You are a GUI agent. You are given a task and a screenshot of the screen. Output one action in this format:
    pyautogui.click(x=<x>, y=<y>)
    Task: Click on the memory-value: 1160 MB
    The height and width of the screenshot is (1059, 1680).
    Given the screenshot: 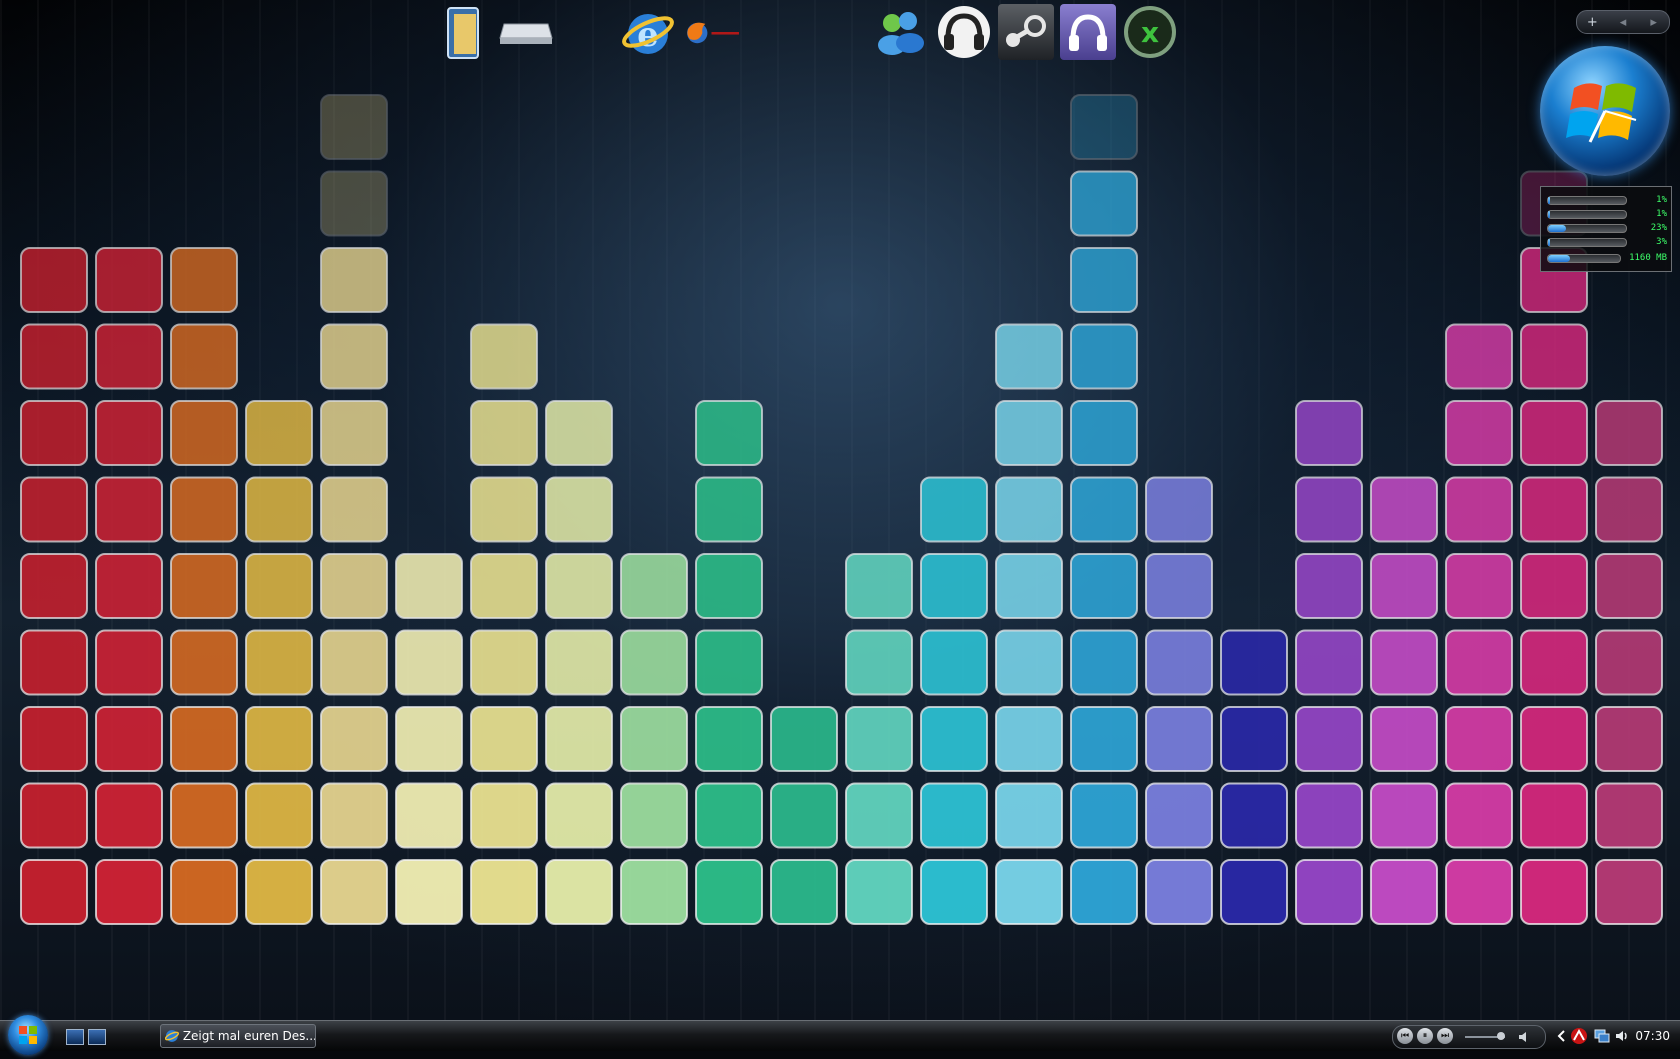 What is the action you would take?
    pyautogui.click(x=1648, y=258)
    